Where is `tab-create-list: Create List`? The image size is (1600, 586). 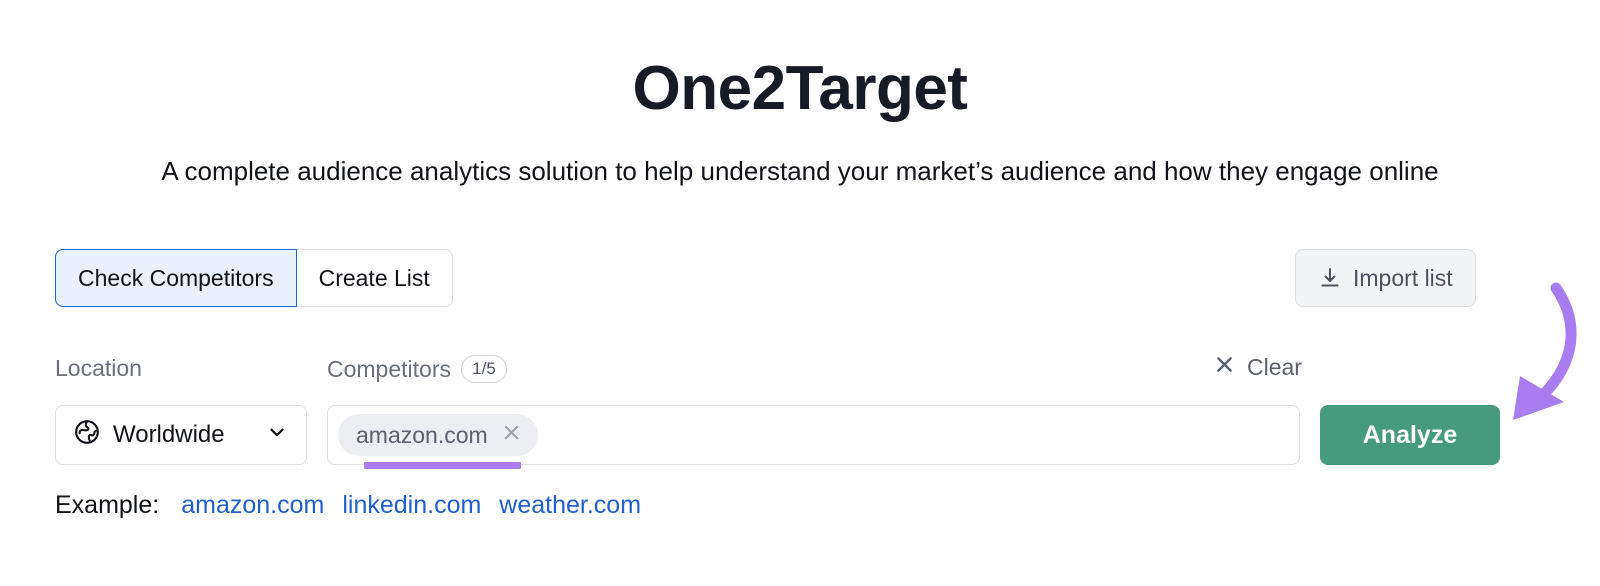 tab-create-list: Create List is located at coordinates (374, 278).